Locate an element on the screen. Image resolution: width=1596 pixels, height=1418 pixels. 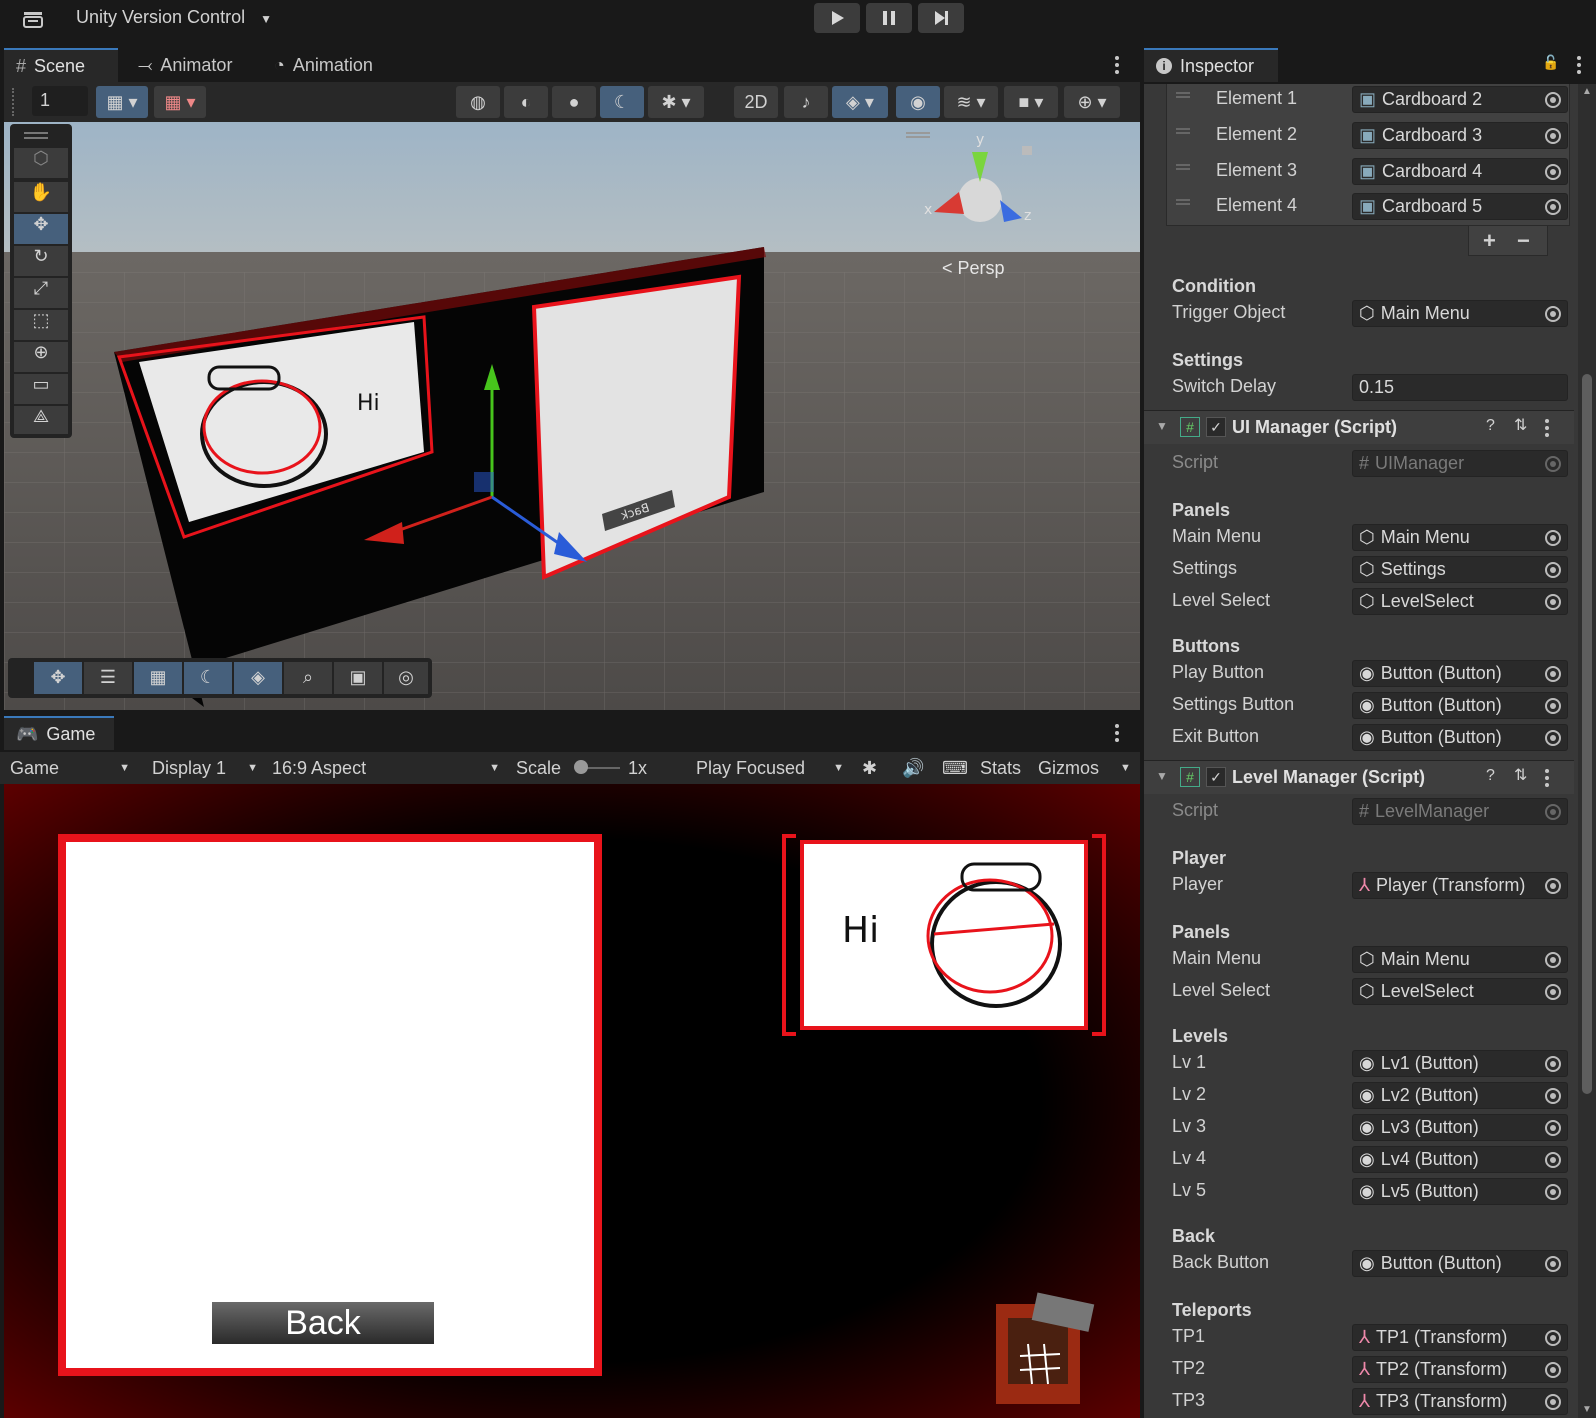
component-more-icon is located at coordinates (1547, 428).